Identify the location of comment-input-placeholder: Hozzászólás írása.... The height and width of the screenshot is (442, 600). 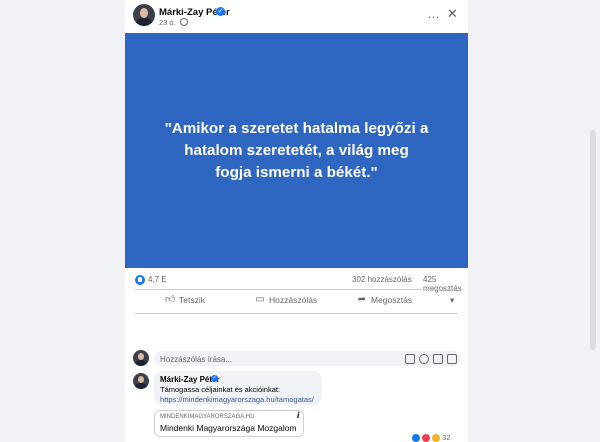
(196, 359).